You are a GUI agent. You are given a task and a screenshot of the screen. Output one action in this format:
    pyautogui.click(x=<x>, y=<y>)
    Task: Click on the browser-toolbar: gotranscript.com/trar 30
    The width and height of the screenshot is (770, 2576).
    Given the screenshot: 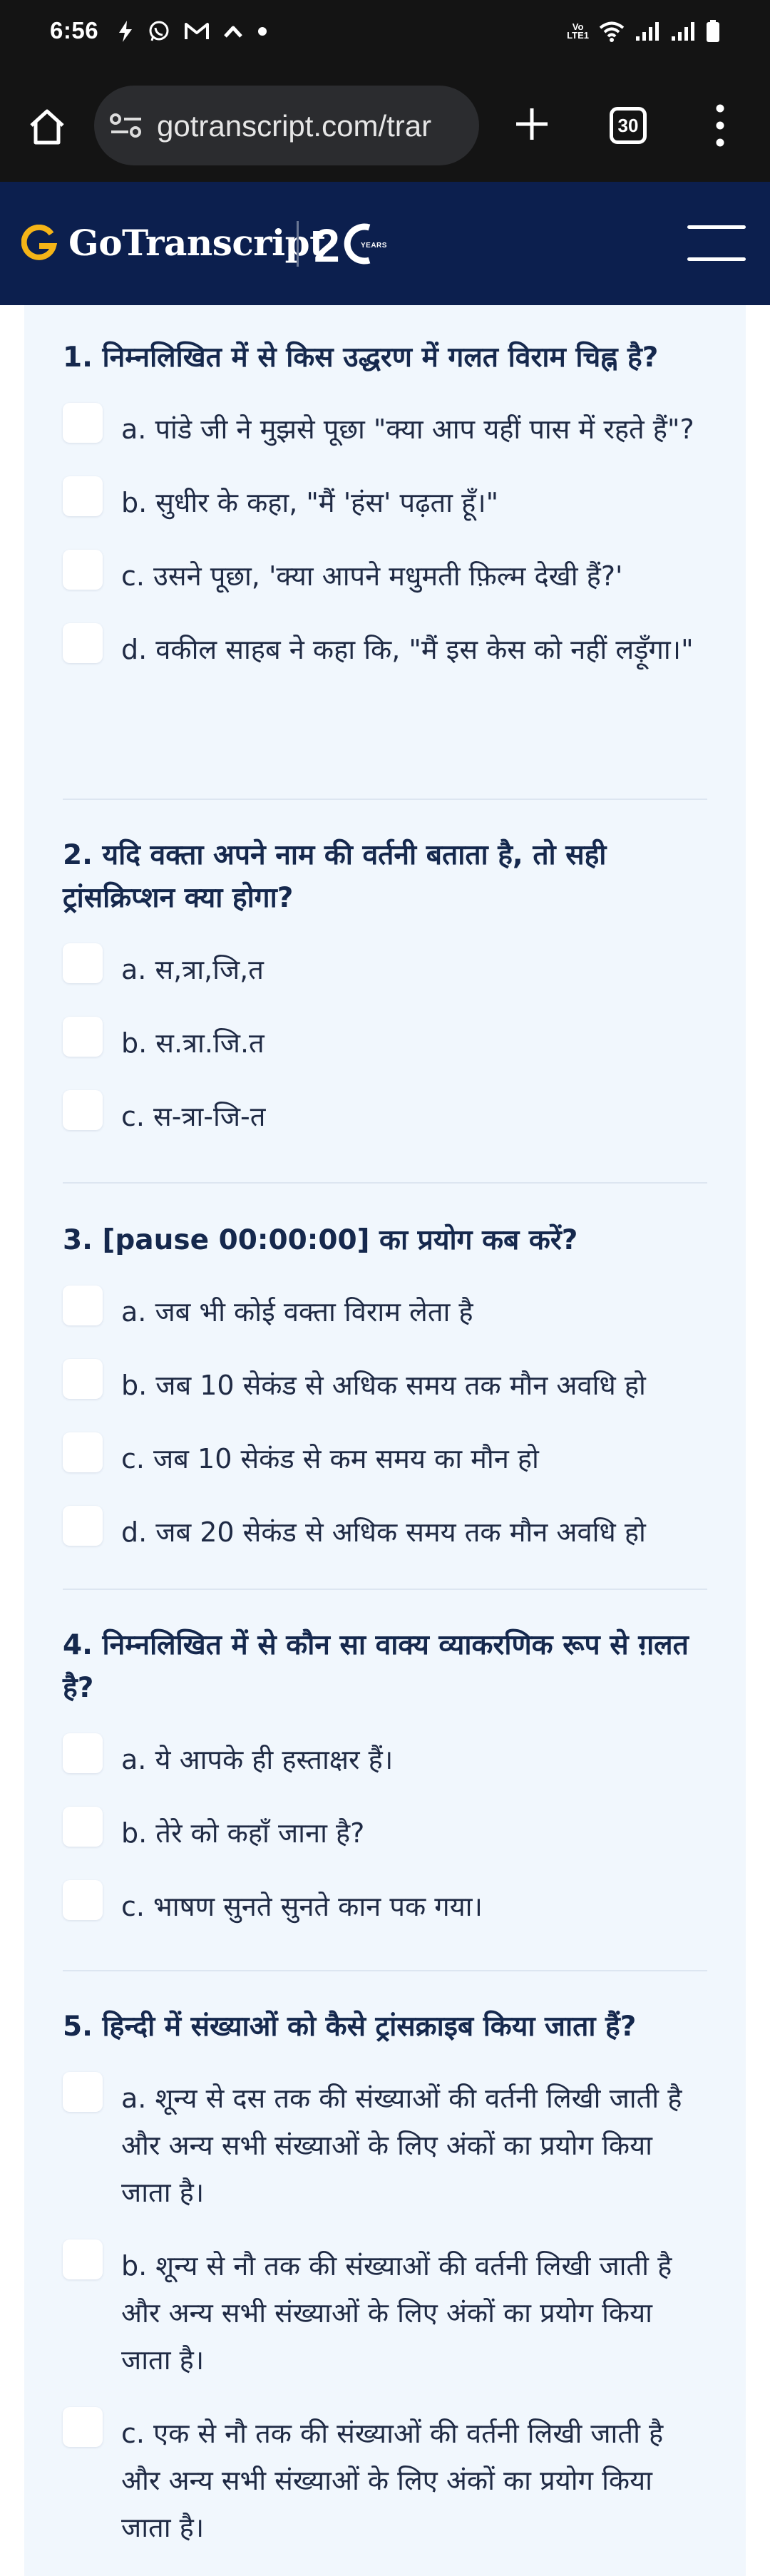 What is the action you would take?
    pyautogui.click(x=385, y=126)
    